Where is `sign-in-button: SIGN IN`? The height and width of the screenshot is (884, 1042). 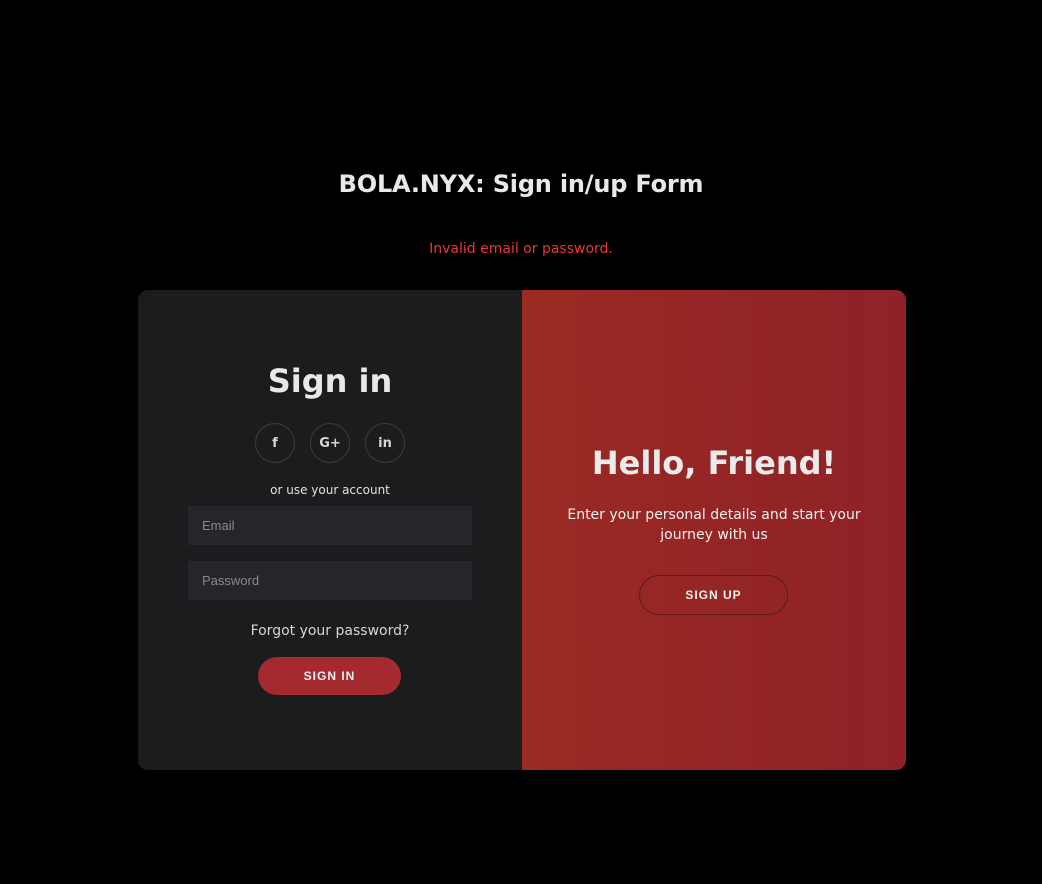
sign-in-button: SIGN IN is located at coordinates (329, 676).